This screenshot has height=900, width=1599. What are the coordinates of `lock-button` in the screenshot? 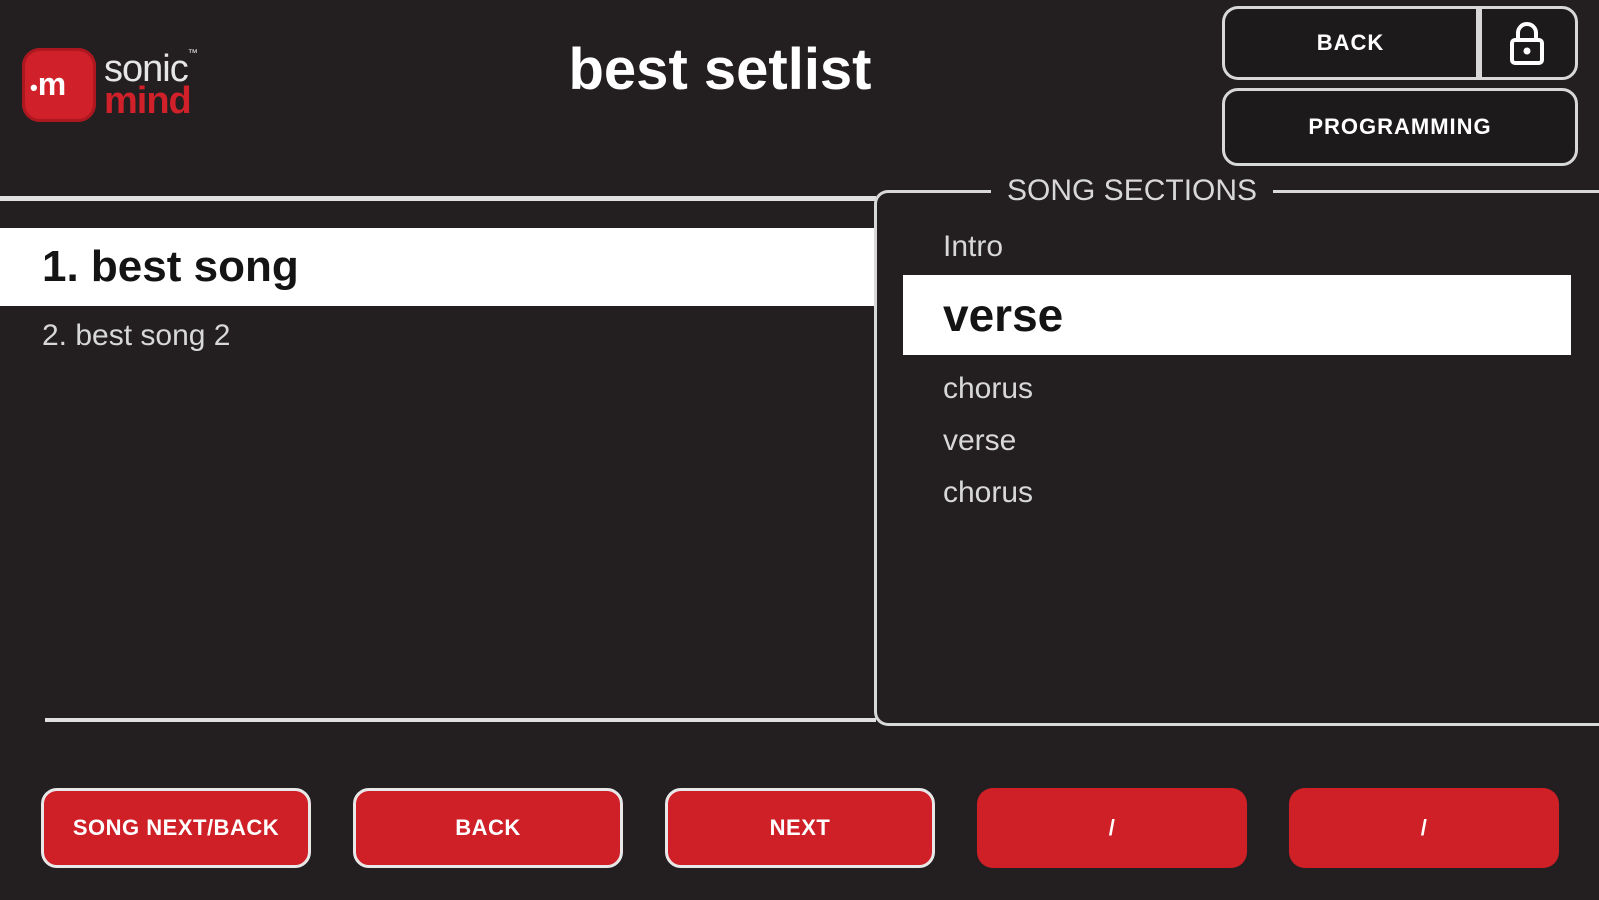 It's located at (1527, 43).